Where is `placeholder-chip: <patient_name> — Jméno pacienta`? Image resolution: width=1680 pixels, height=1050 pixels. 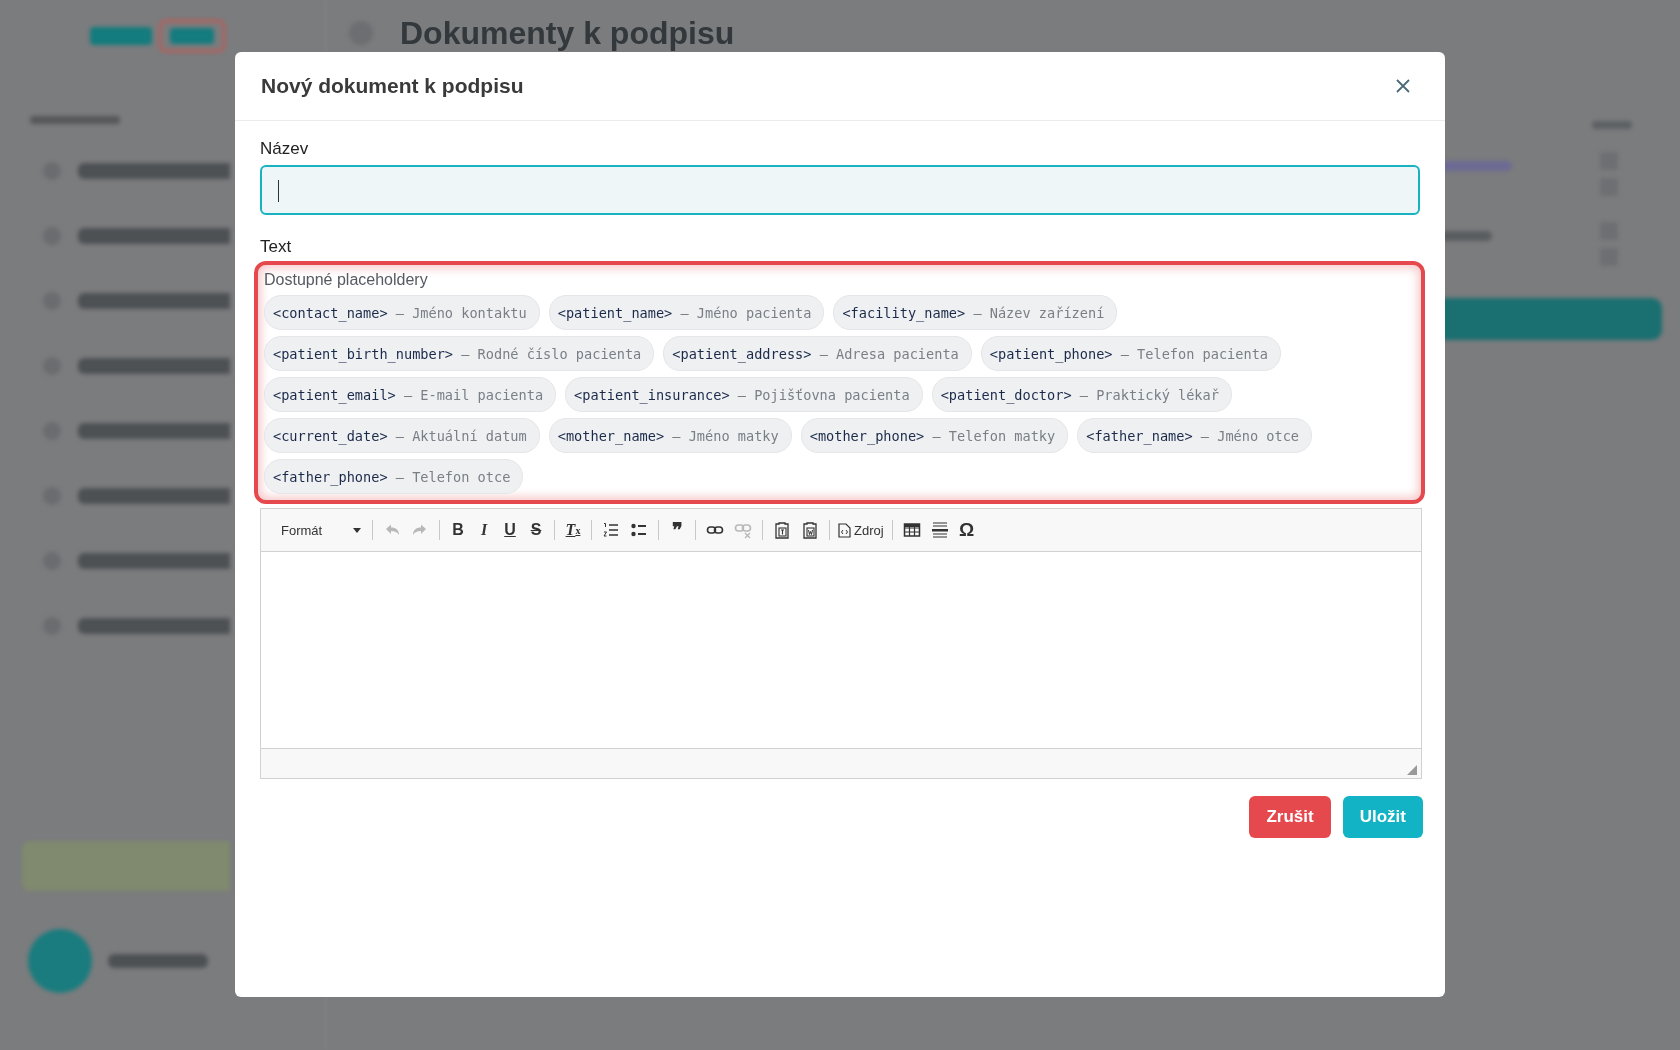
placeholder-chip: <patient_name> — Jméno pacienta is located at coordinates (686, 312).